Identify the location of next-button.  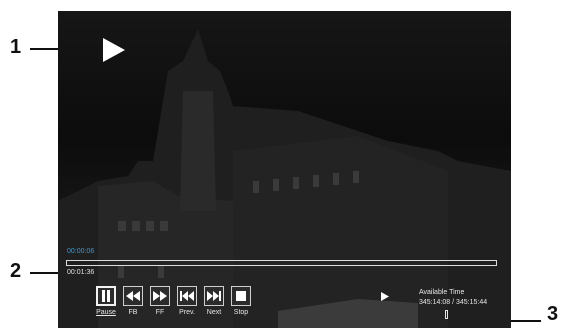
(214, 296).